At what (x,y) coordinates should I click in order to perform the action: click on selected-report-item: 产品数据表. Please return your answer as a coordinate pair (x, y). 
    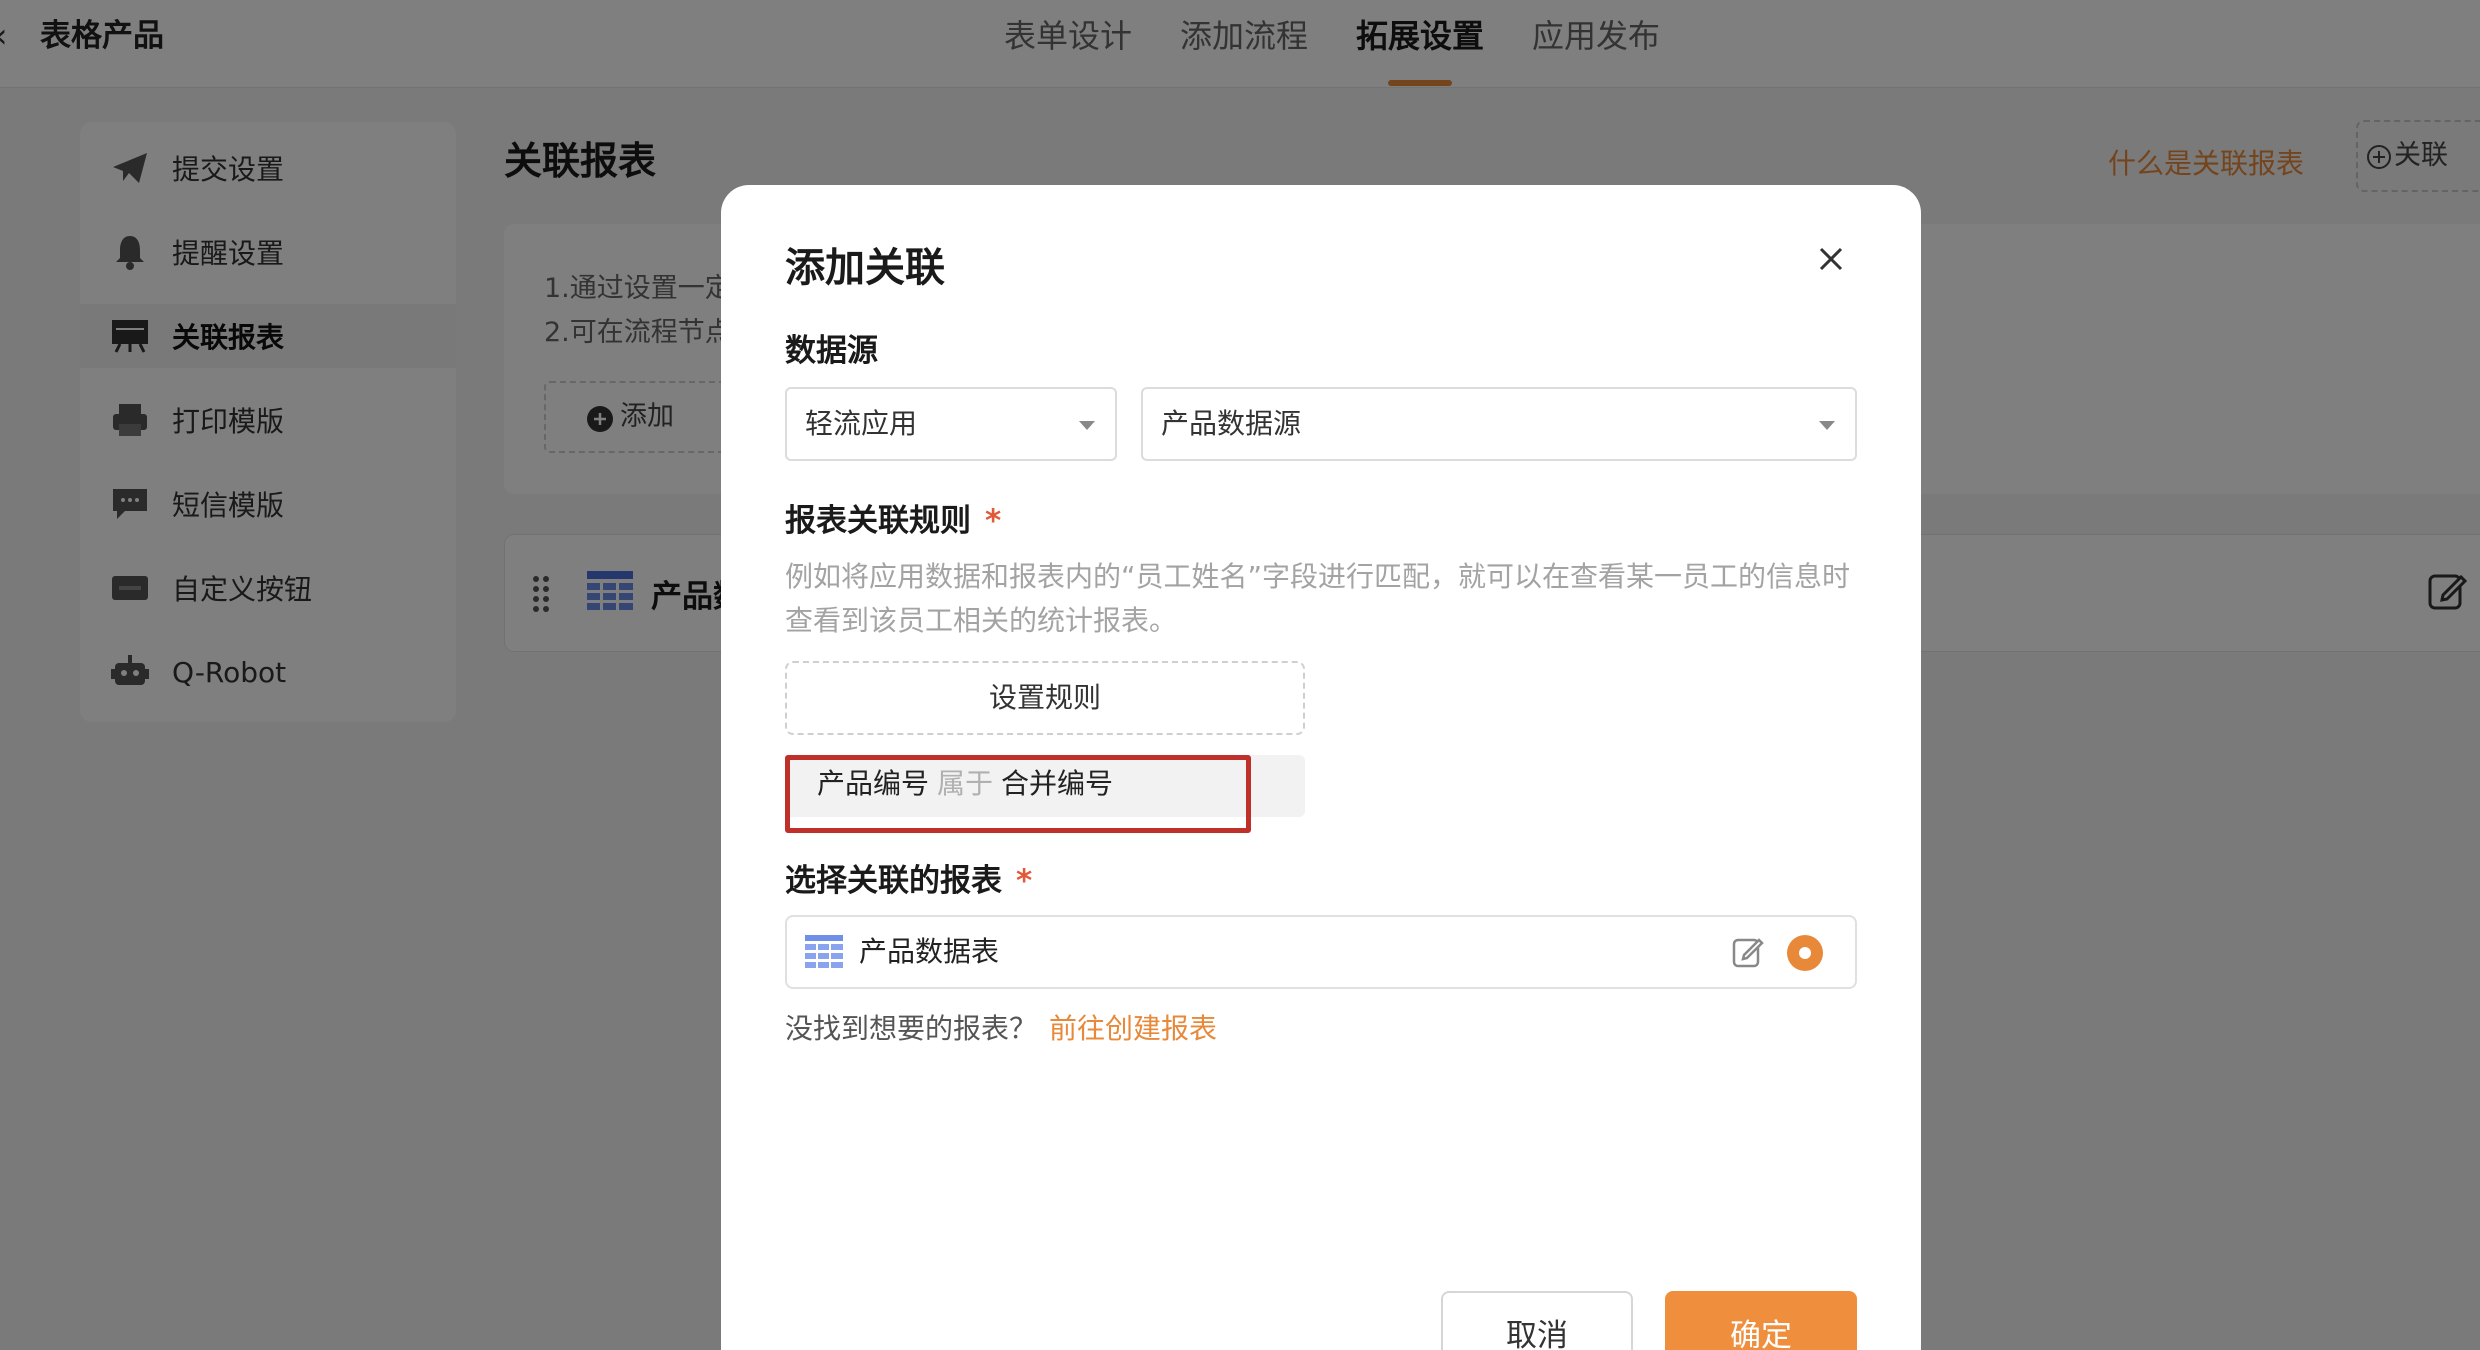
    Looking at the image, I should click on (1321, 952).